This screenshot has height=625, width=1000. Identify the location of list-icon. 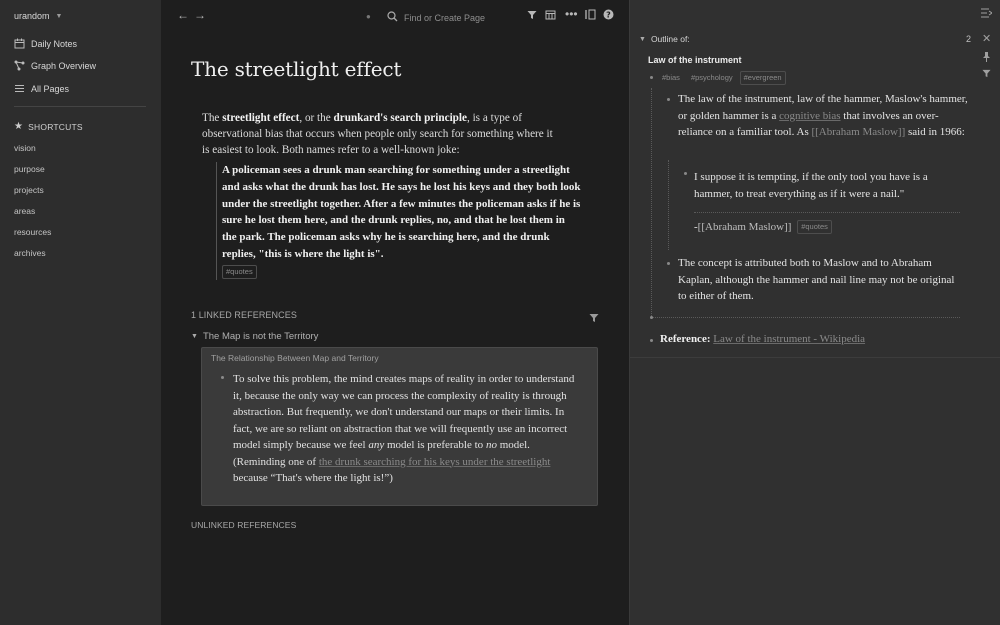
(19, 88).